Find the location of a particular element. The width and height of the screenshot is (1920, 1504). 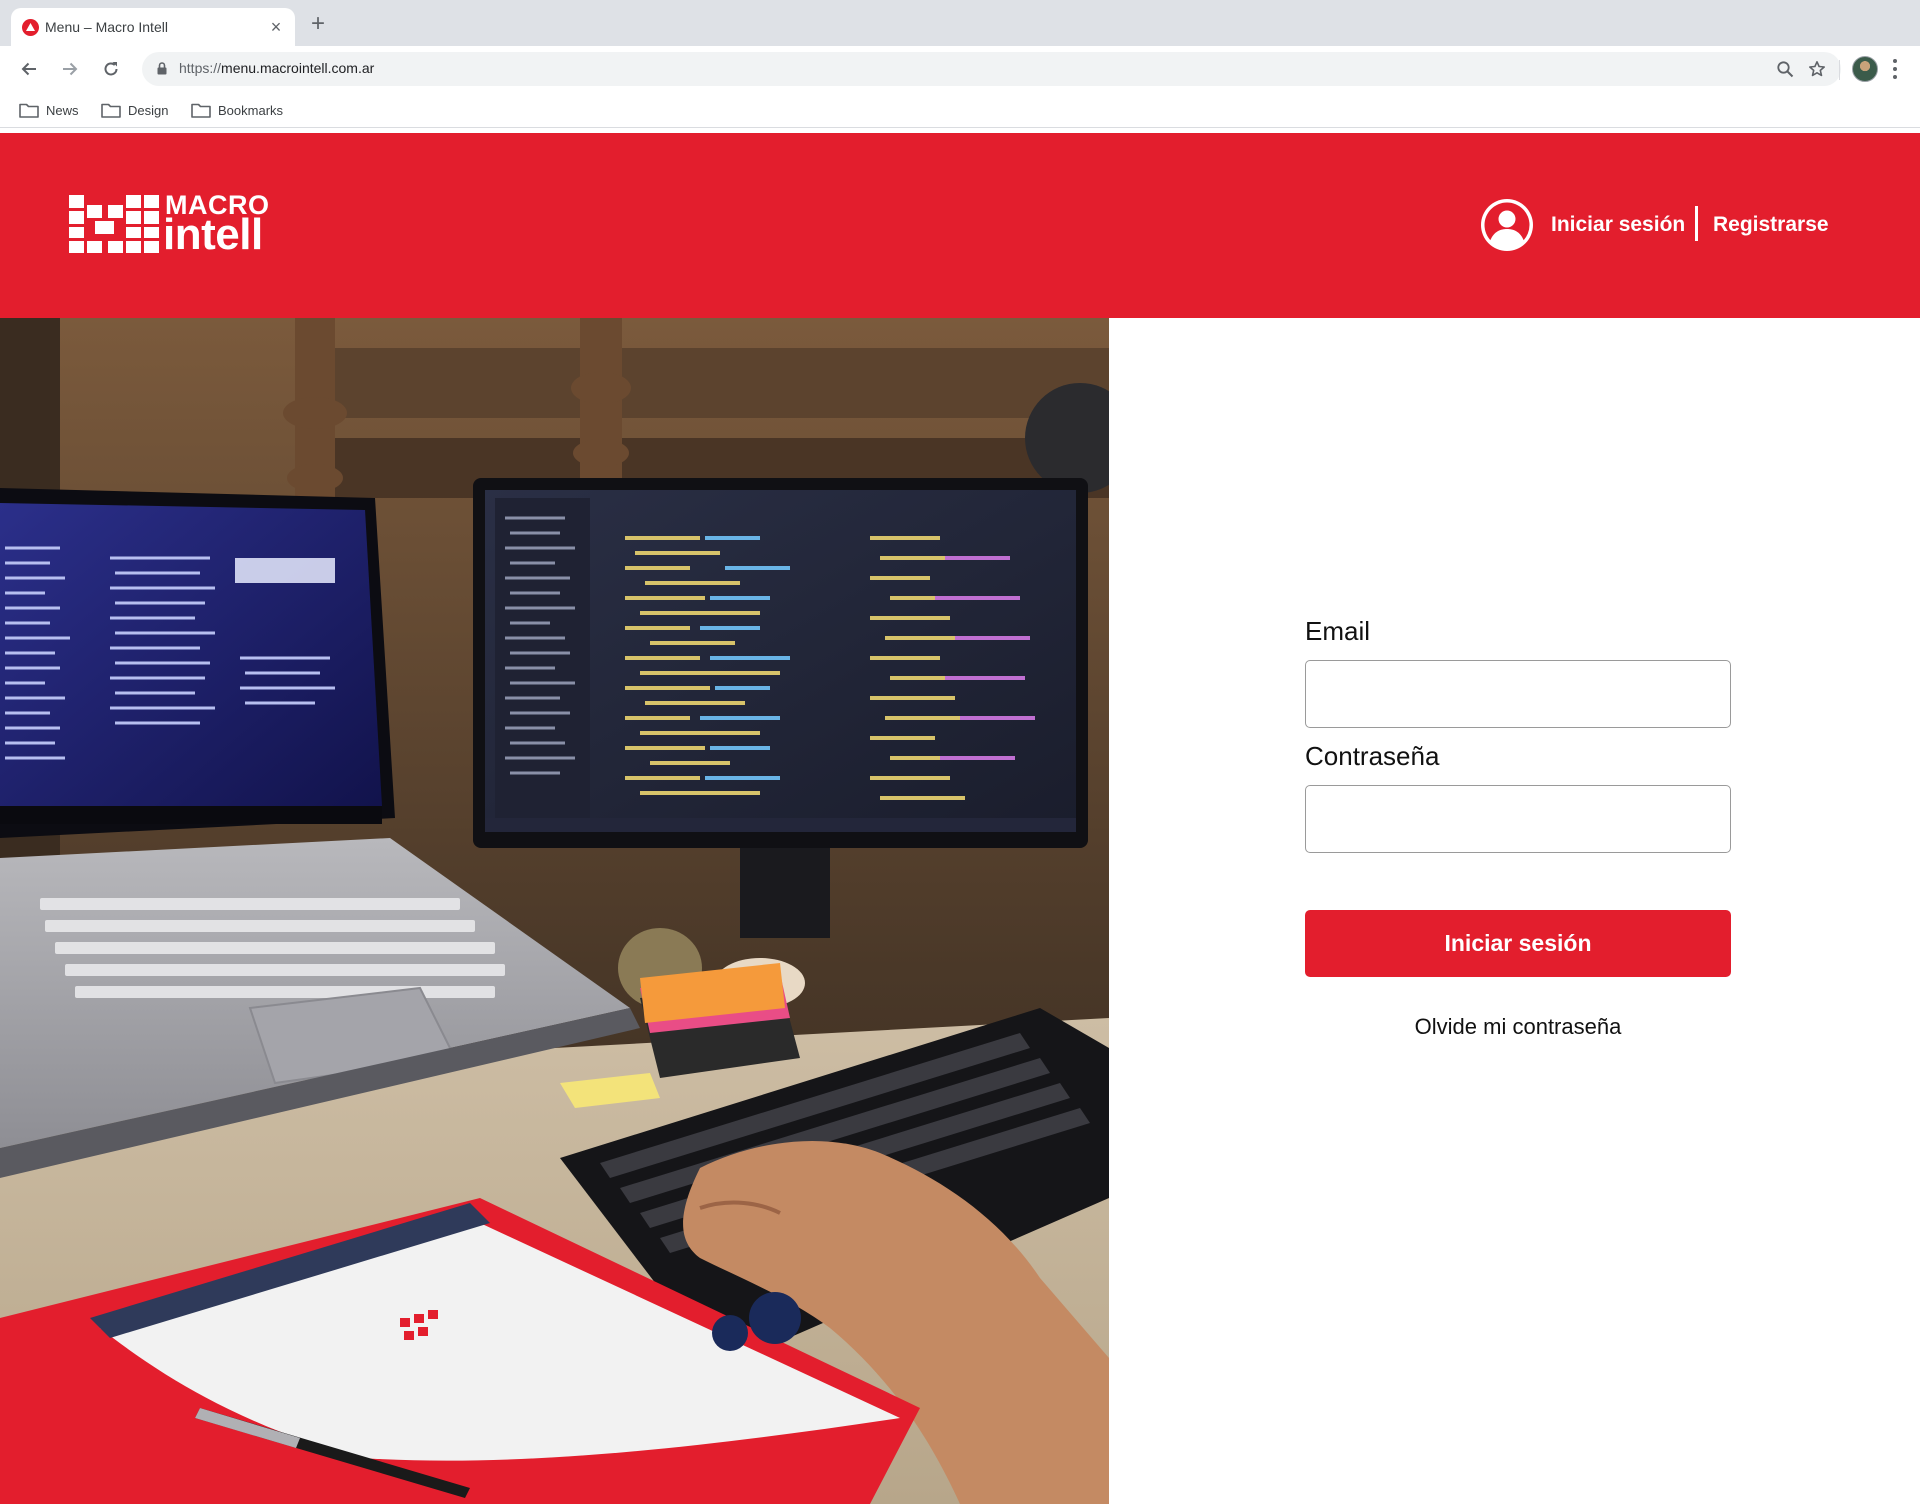

forgot-password-link: Olvide mi contraseña is located at coordinates (1518, 1027).